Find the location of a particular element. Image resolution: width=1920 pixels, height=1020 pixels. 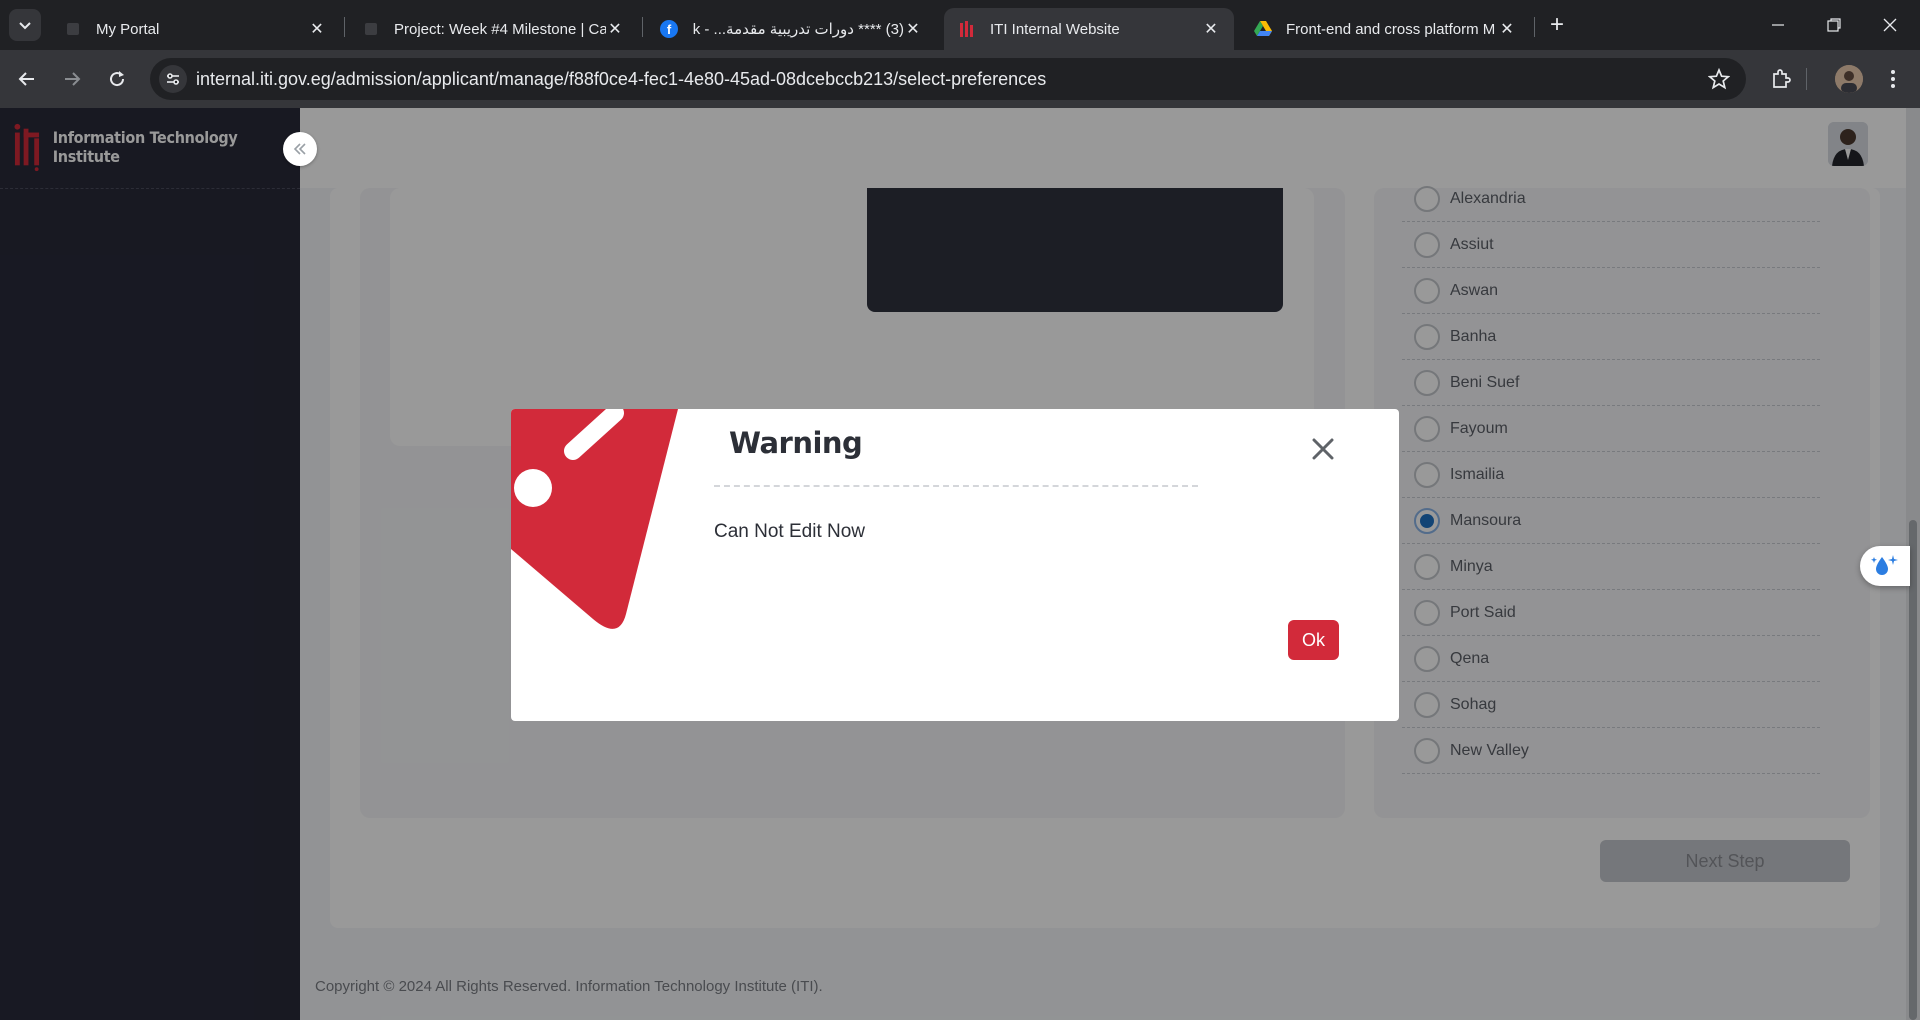

browser-tab-iti-internal: ITI Internal Website ✕ is located at coordinates (1089, 29).